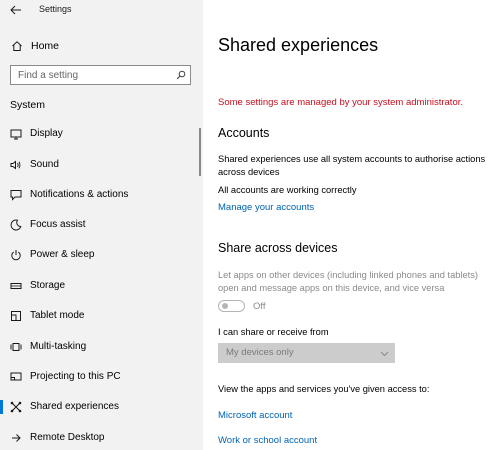  Describe the element at coordinates (200, 152) in the screenshot. I see `sidebar-scrollbar` at that location.